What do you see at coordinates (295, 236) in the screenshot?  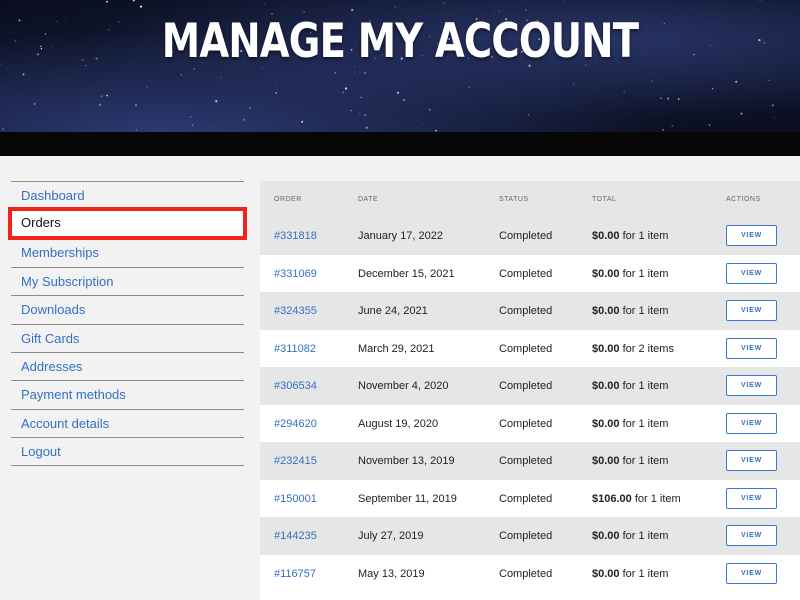 I see `order-number-link: #331818` at bounding box center [295, 236].